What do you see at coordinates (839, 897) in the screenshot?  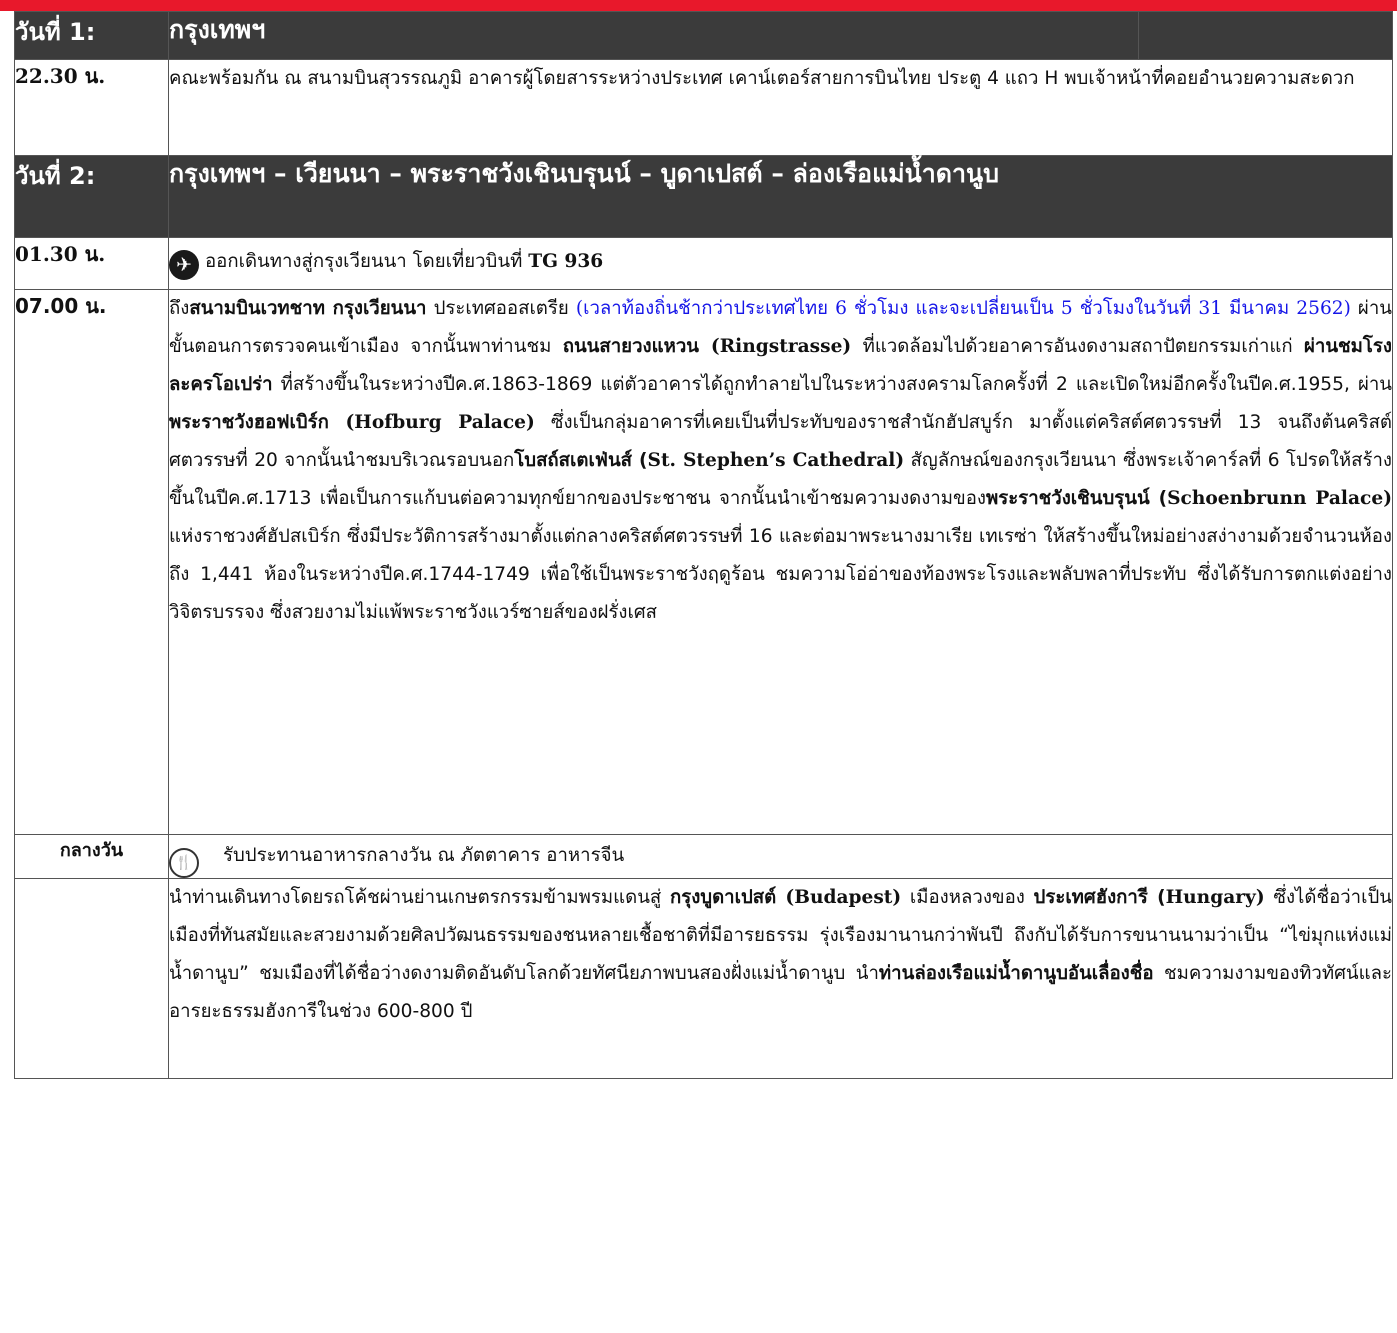 I see `budapest-en: (Budapest)` at bounding box center [839, 897].